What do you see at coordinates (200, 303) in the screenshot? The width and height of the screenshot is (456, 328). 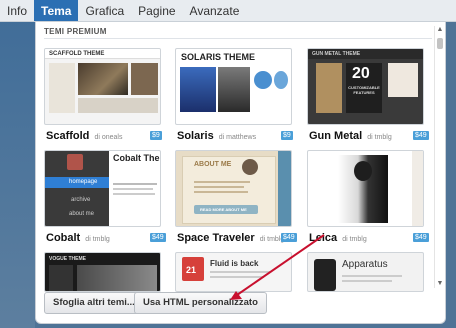 I see `use-custom-html-button: Usa HTML personalizzato` at bounding box center [200, 303].